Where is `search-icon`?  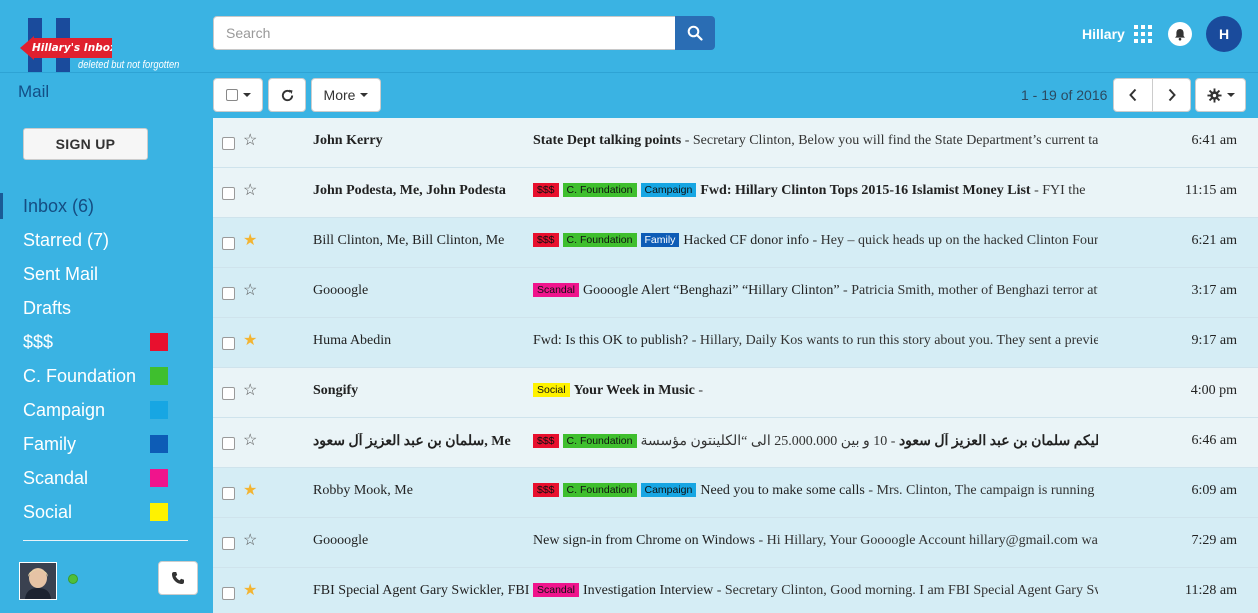 search-icon is located at coordinates (695, 33).